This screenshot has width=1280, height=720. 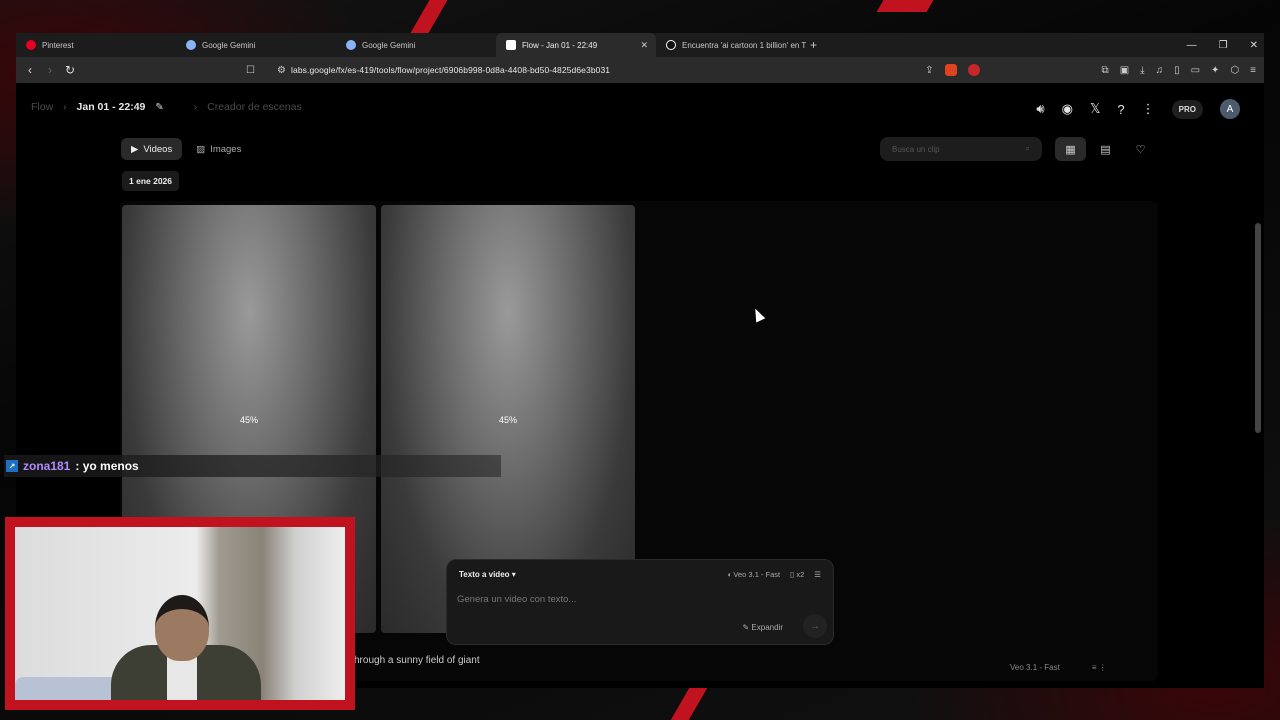 What do you see at coordinates (815, 626) in the screenshot?
I see `send-button: →` at bounding box center [815, 626].